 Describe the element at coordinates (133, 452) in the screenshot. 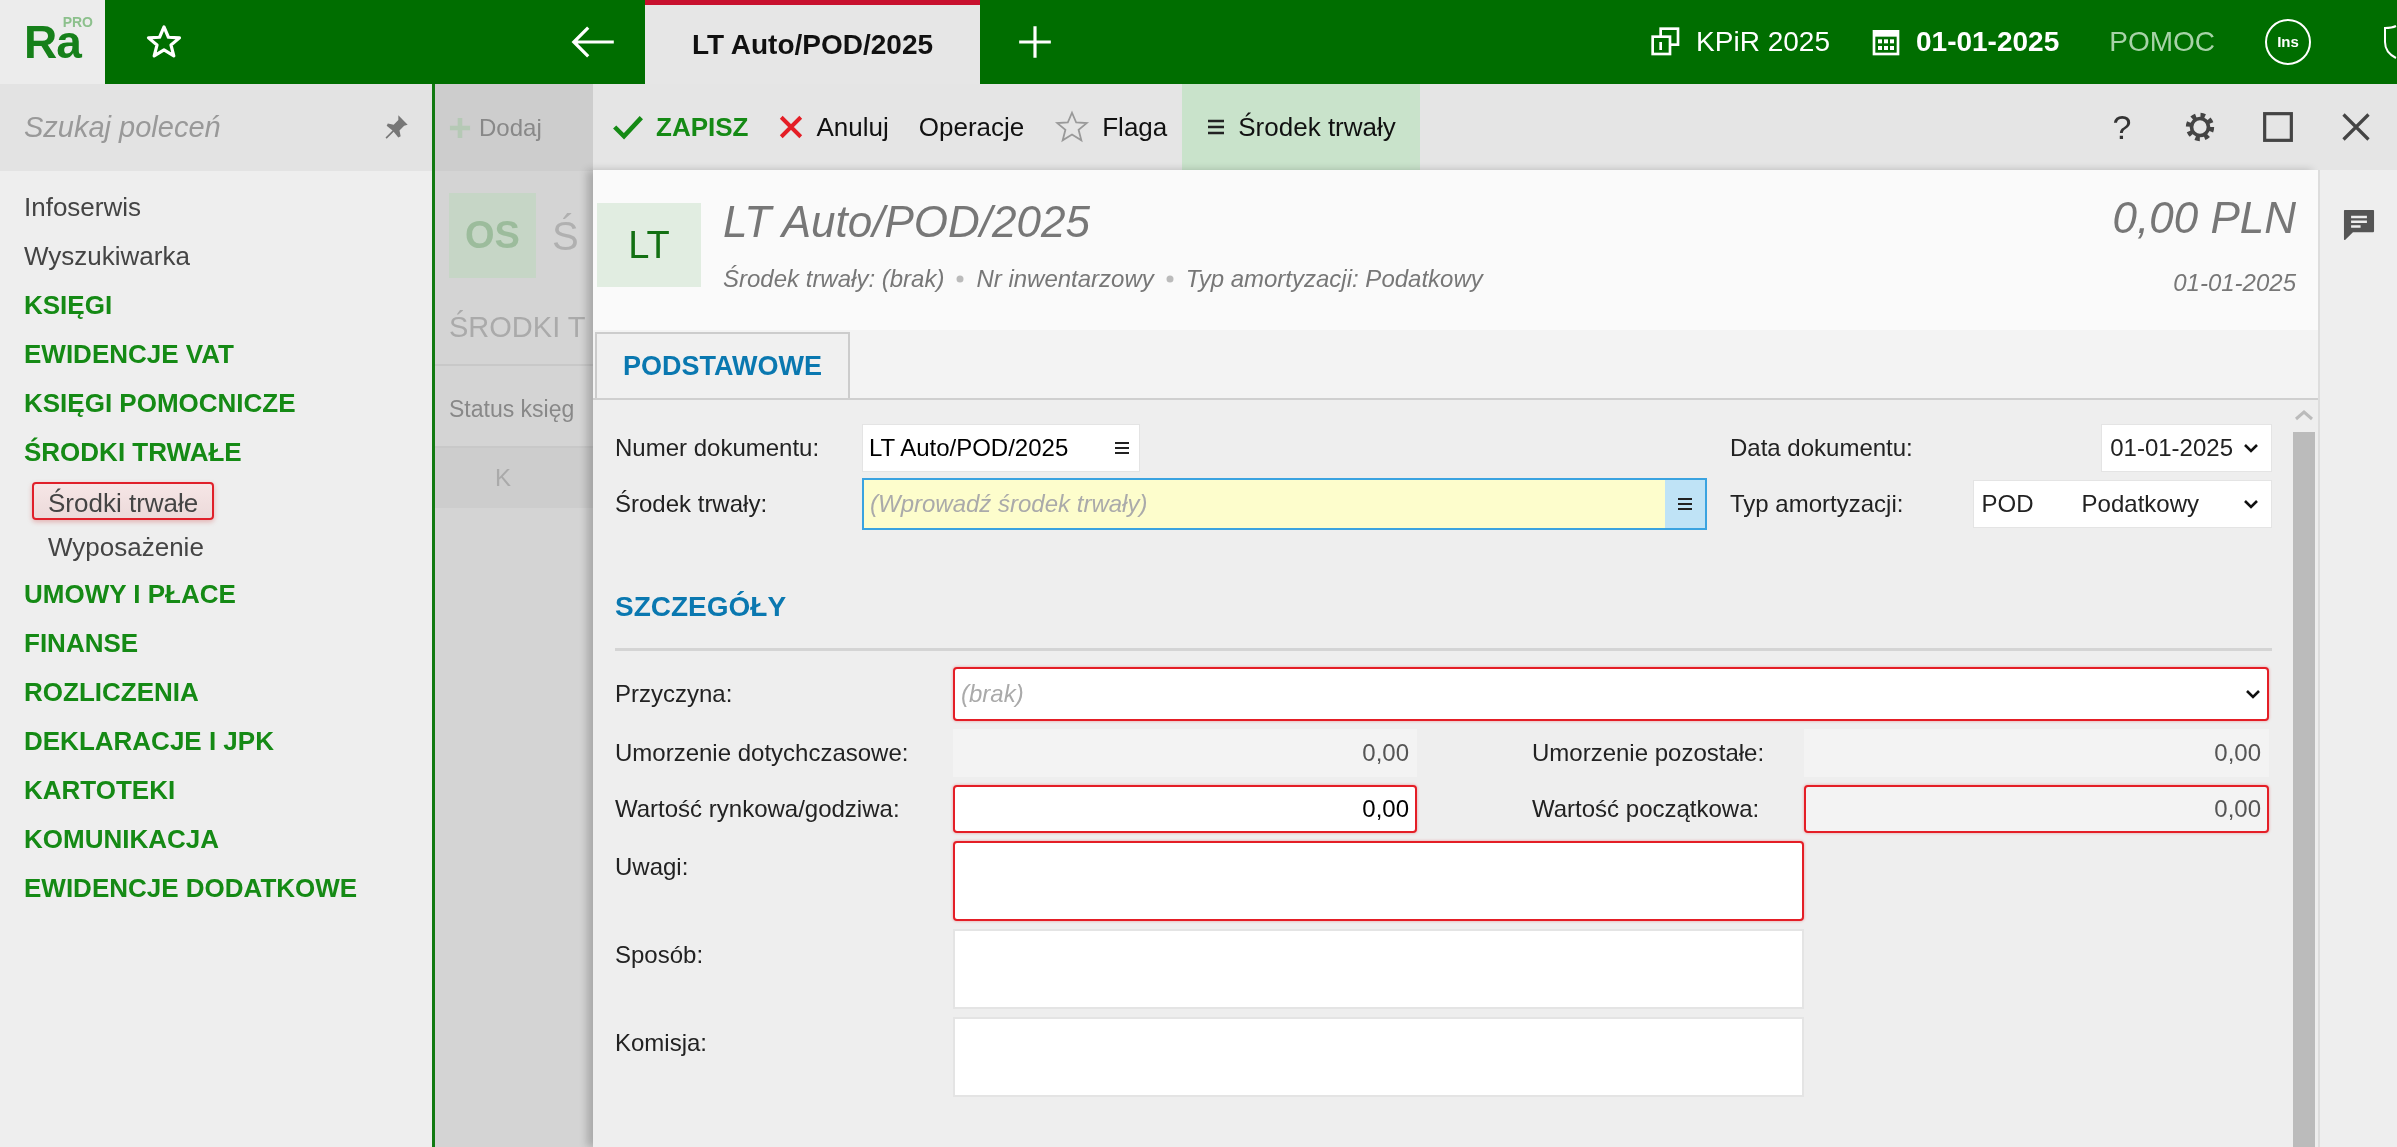

I see `menu-group: ŚRODKI TRWAŁE` at that location.